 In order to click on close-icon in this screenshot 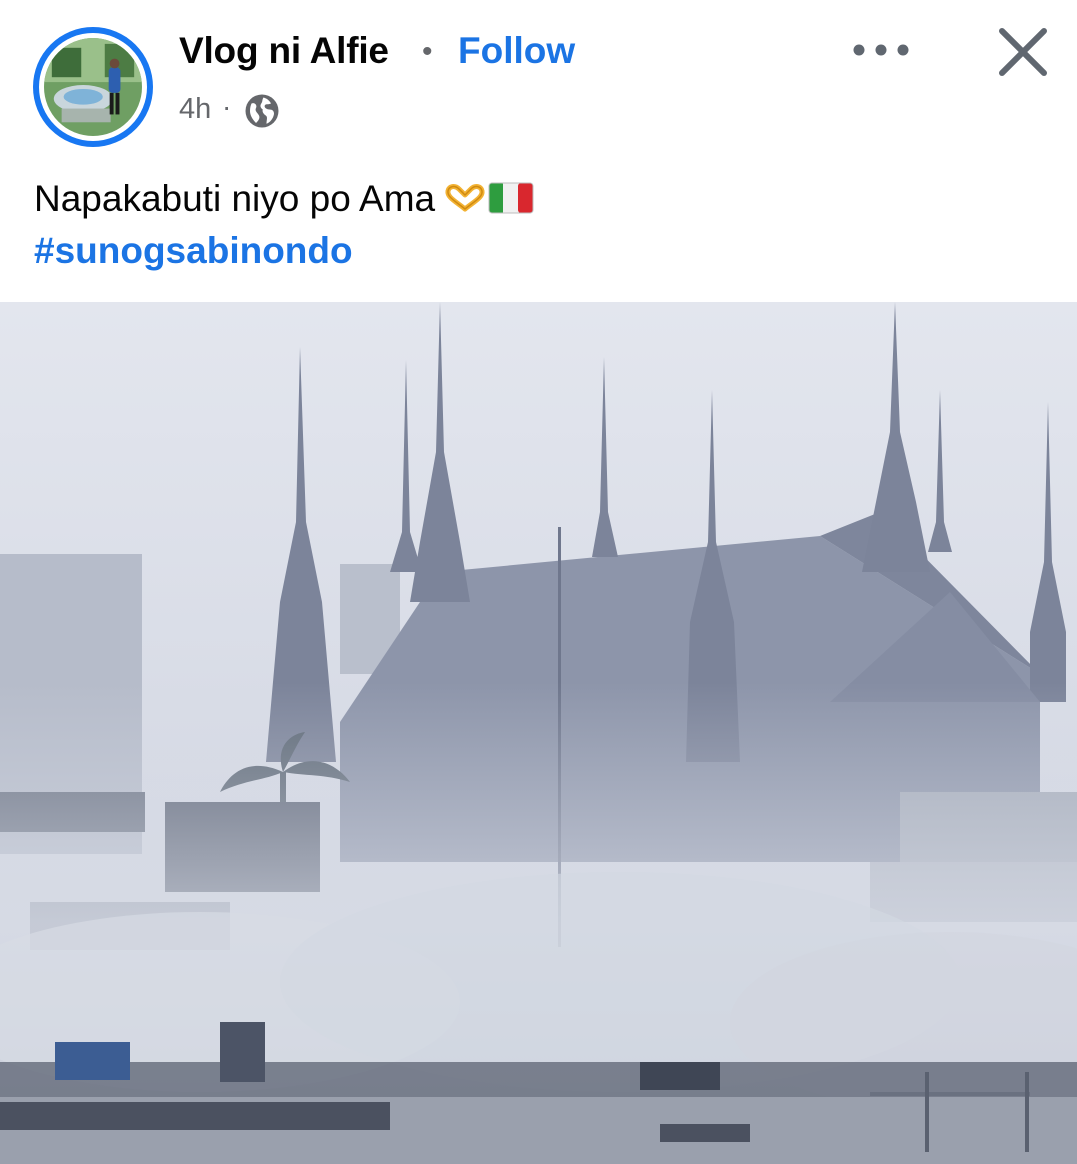, I will do `click(1023, 52)`.